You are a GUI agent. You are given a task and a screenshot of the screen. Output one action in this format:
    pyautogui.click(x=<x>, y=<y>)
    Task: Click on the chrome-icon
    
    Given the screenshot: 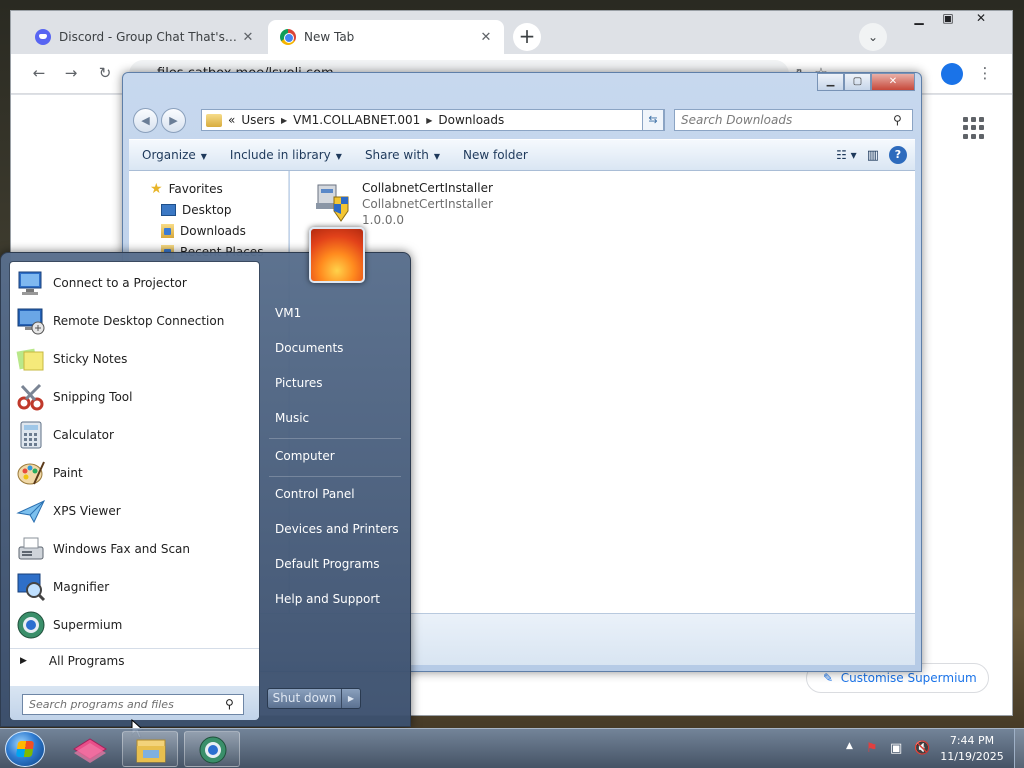 What is the action you would take?
    pyautogui.click(x=288, y=37)
    